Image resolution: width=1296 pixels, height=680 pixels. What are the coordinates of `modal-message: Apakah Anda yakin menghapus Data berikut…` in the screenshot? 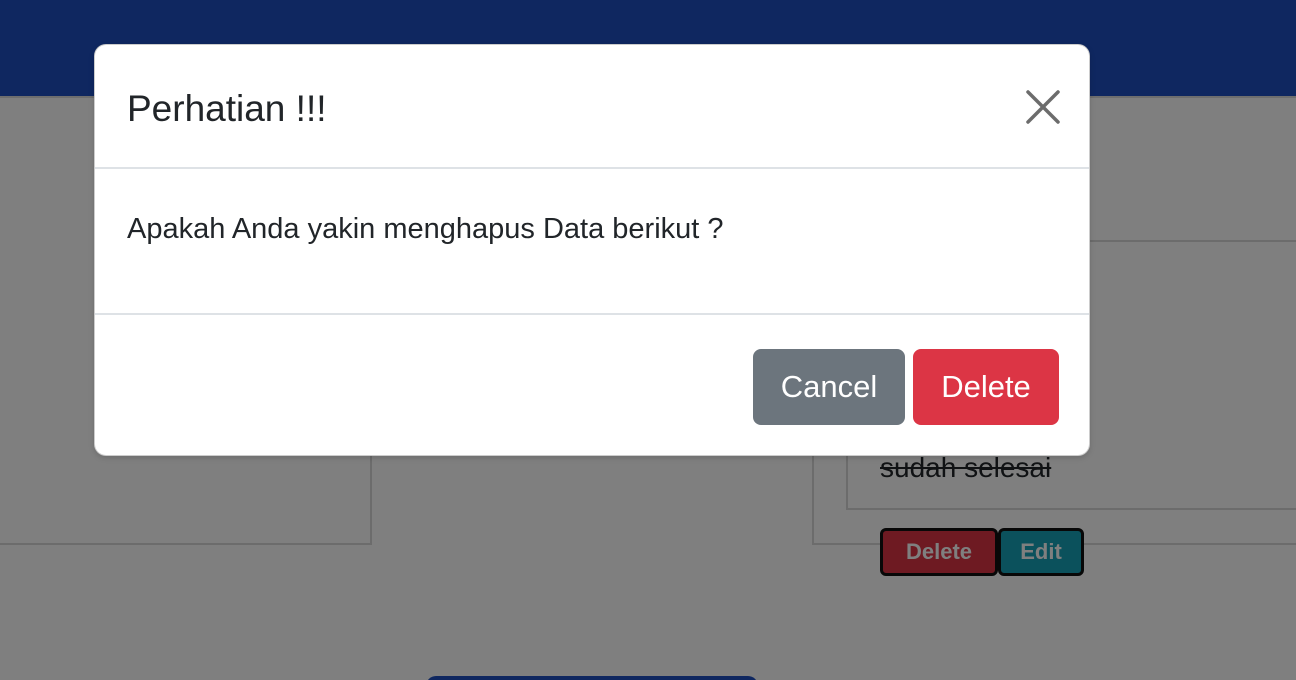 It's located at (425, 229).